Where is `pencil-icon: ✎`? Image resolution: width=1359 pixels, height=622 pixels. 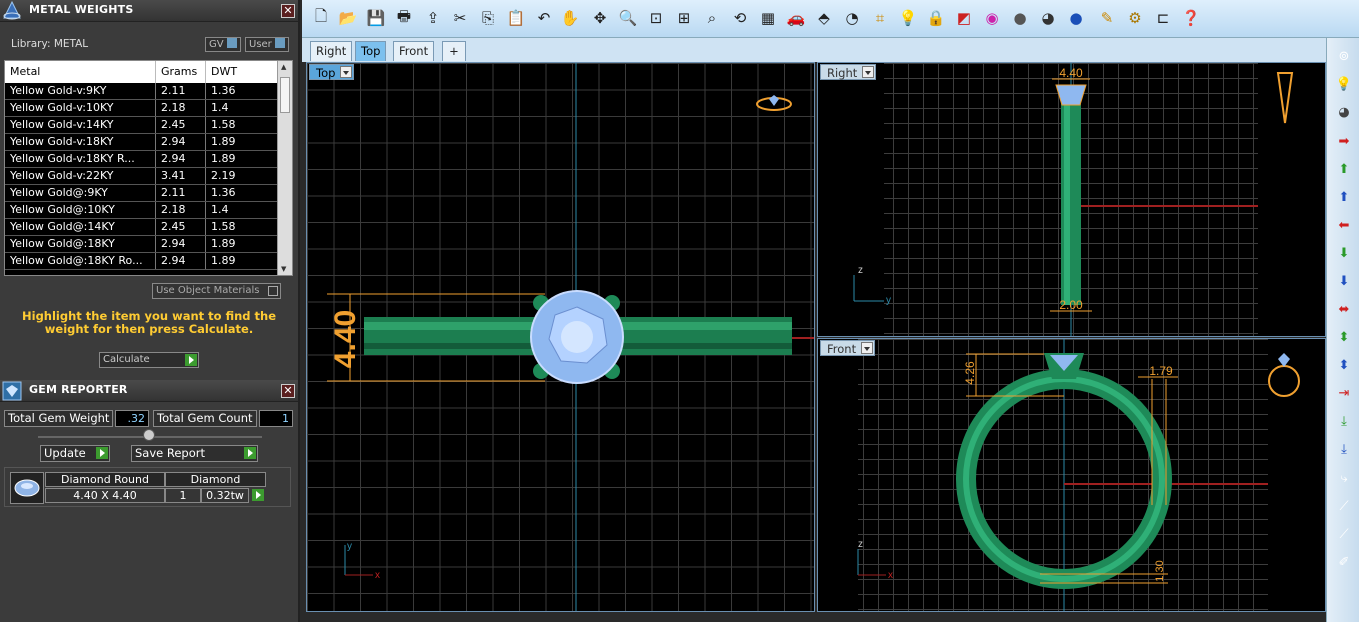 pencil-icon: ✎ is located at coordinates (1107, 18).